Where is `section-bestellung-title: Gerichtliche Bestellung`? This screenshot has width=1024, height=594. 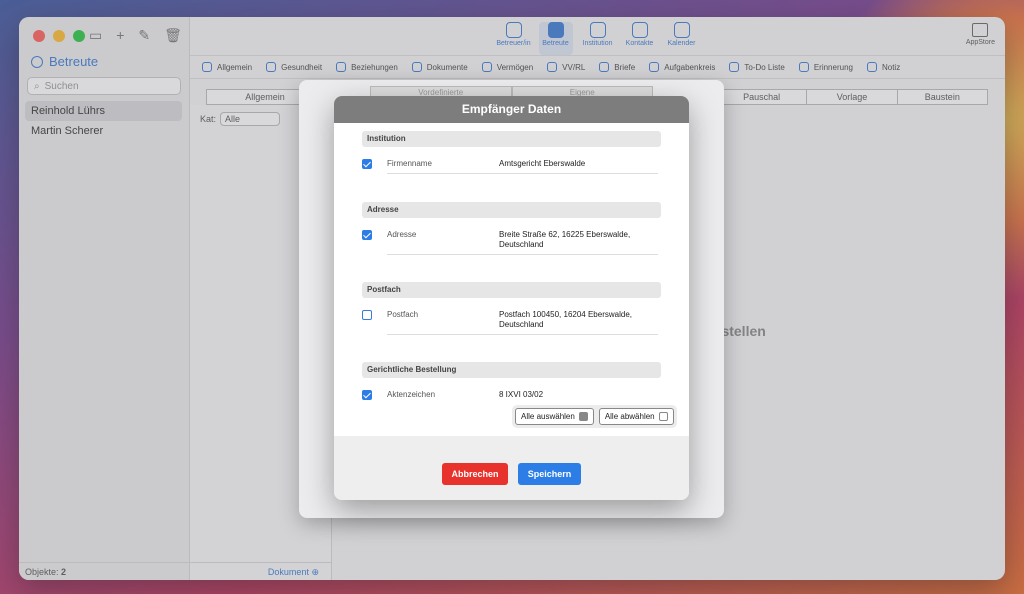 section-bestellung-title: Gerichtliche Bestellung is located at coordinates (511, 370).